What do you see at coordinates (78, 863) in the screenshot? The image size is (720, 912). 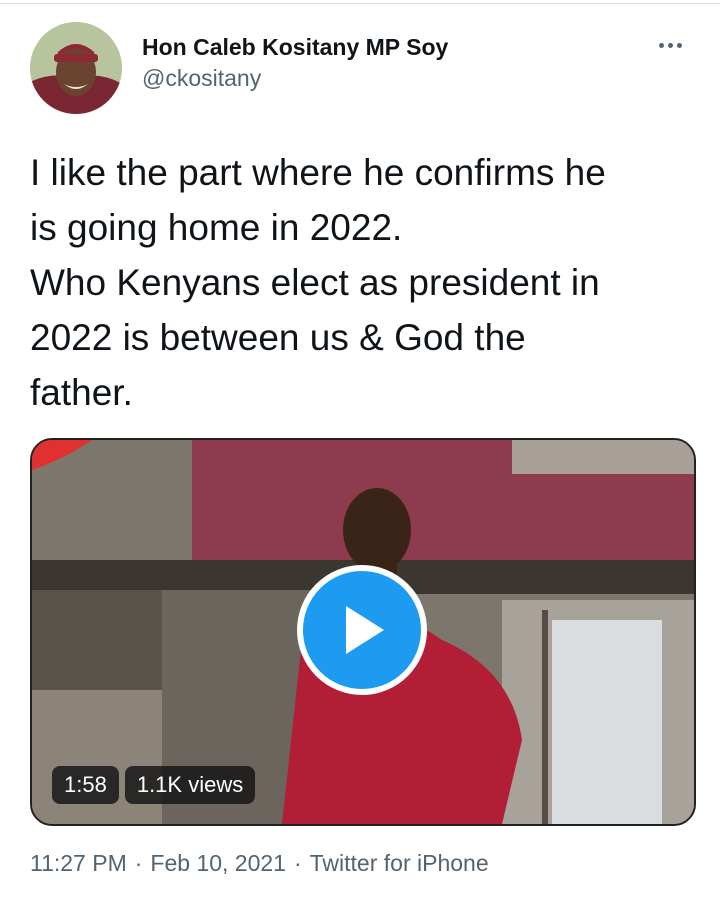 I see `tweet-time: 11:27 PM` at bounding box center [78, 863].